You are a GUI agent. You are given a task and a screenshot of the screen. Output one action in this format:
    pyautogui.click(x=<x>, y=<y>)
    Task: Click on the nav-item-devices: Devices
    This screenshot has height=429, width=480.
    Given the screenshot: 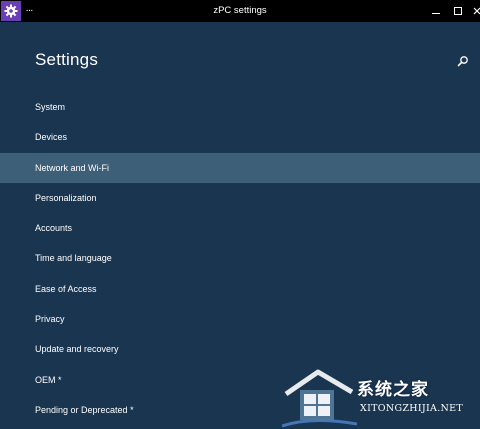 What is the action you would take?
    pyautogui.click(x=240, y=137)
    